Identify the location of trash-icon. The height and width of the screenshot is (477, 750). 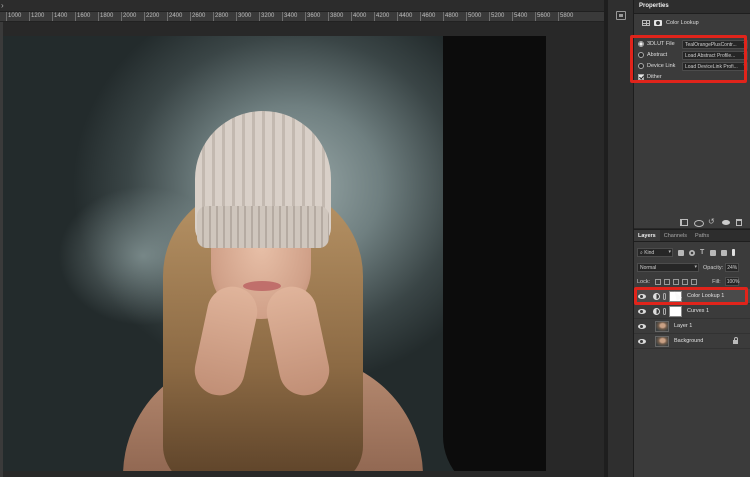
(739, 222).